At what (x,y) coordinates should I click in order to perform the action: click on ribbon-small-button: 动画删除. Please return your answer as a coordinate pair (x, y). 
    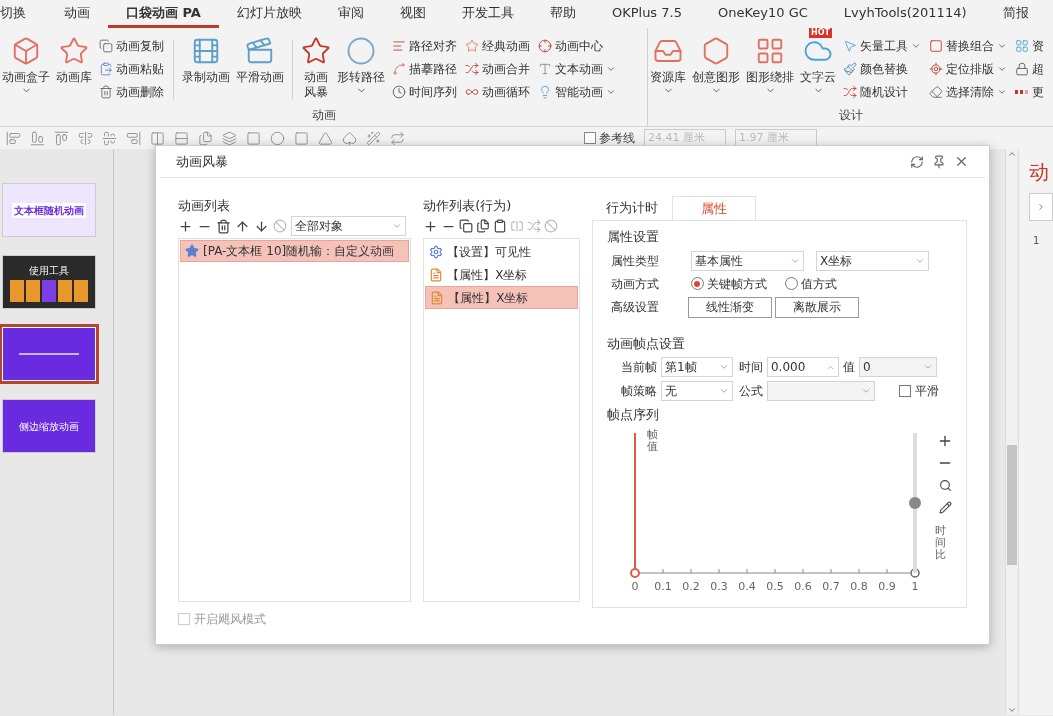
    Looking at the image, I should click on (131, 91).